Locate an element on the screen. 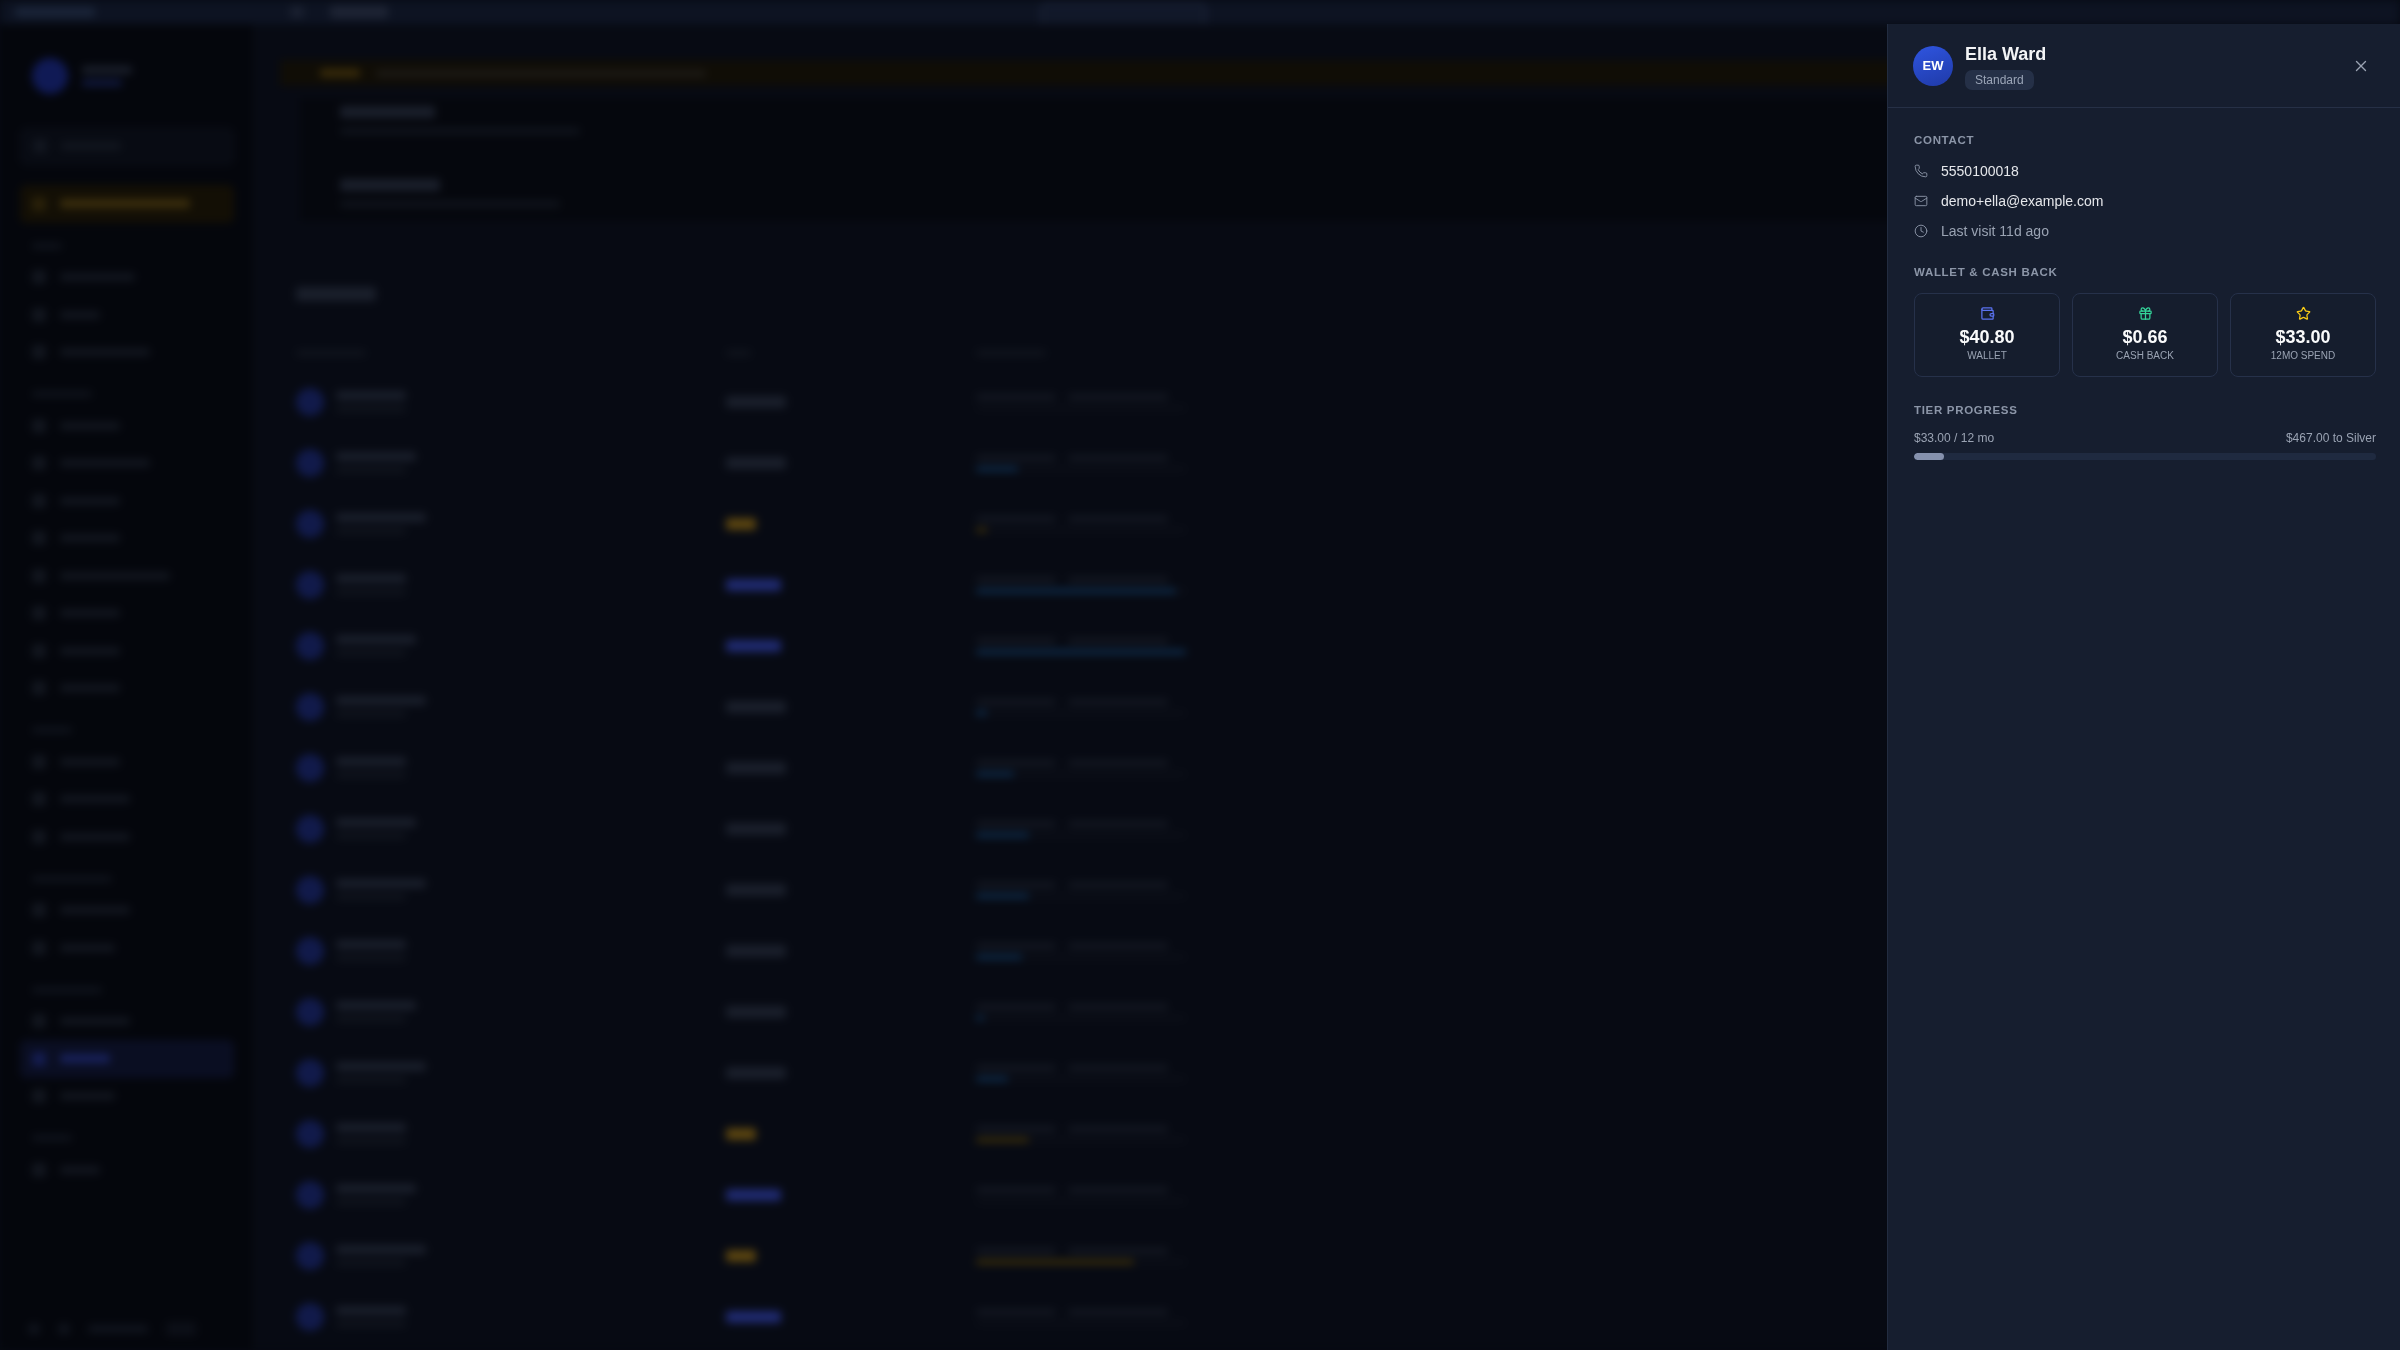  tier-badge: Standard is located at coordinates (1999, 80).